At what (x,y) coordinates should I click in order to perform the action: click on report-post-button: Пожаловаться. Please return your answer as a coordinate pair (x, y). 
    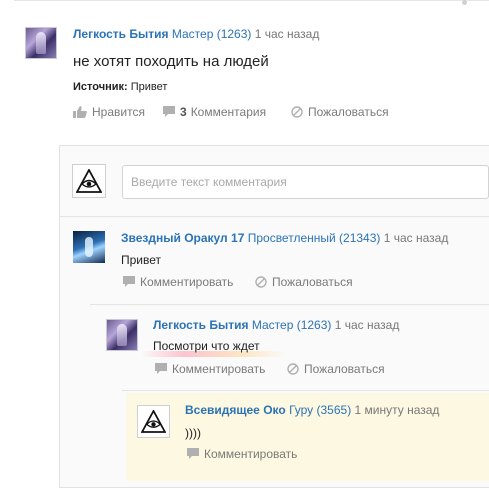
    Looking at the image, I should click on (340, 112).